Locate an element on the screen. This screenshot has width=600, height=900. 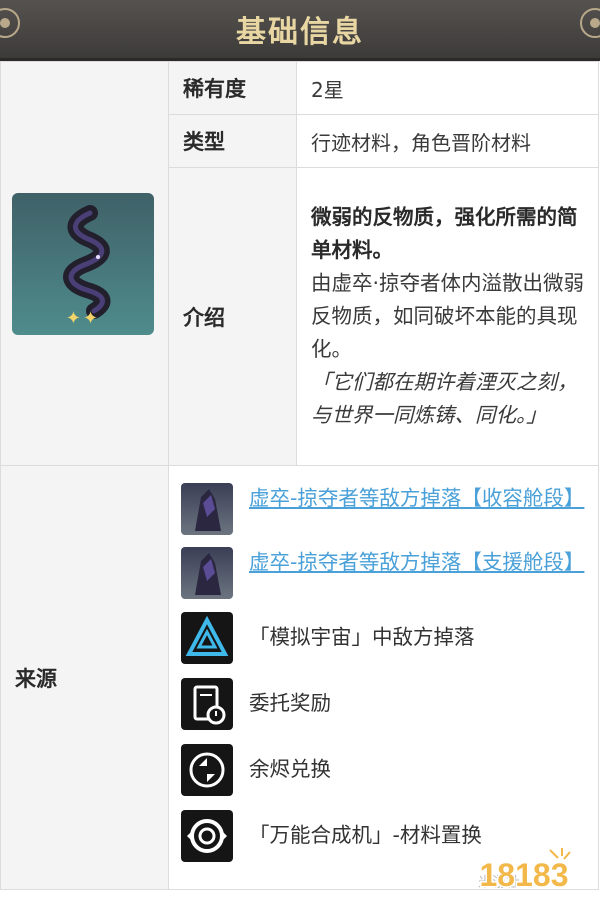
svg-text: 18183 is located at coordinates (524, 875).